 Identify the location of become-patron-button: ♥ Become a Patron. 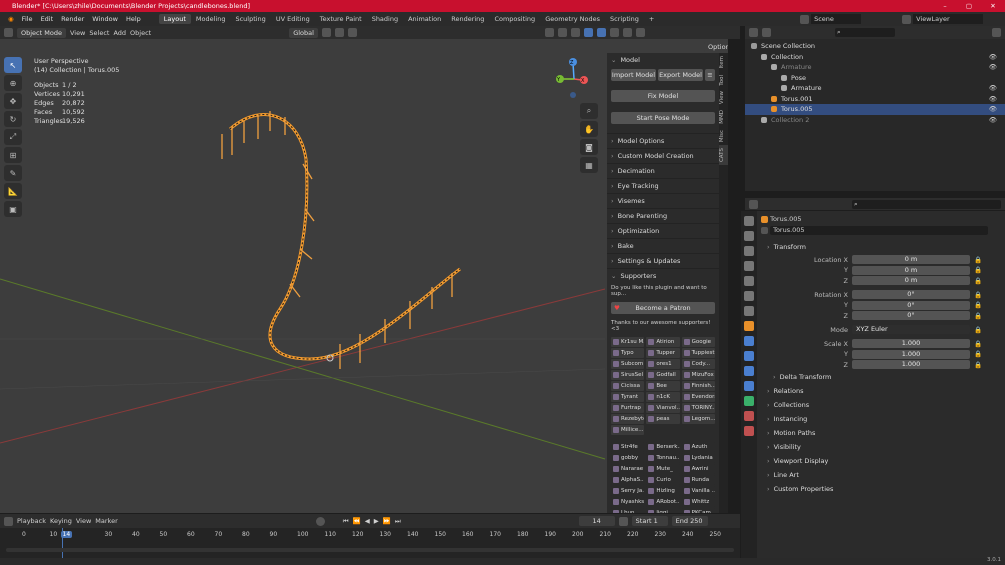
(663, 308).